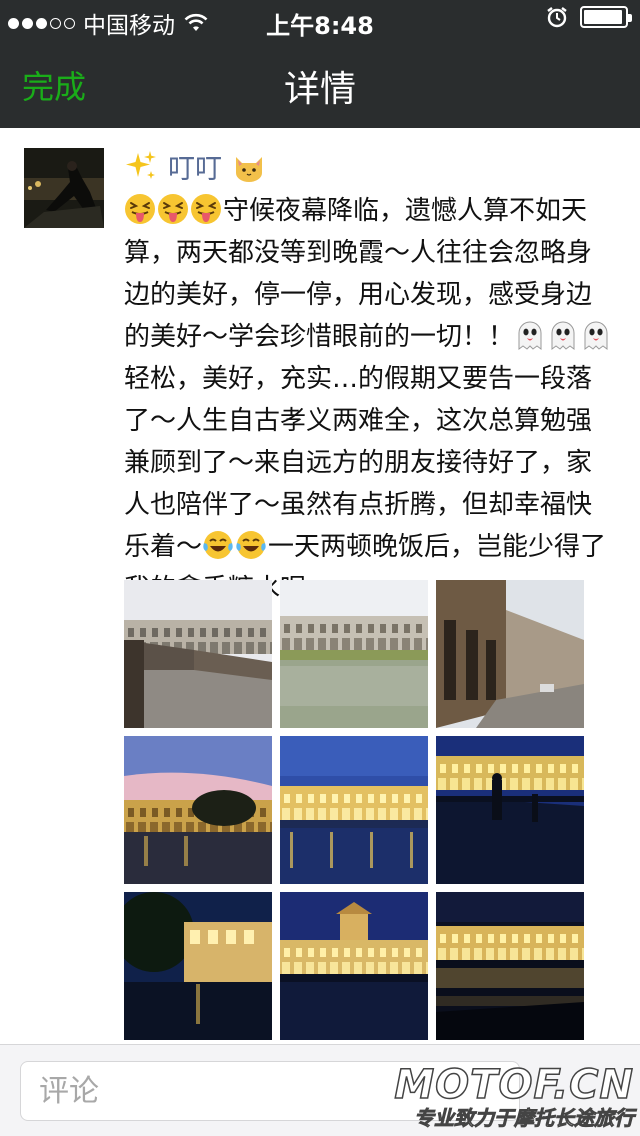 Image resolution: width=640 pixels, height=1136 pixels. What do you see at coordinates (514, 1085) in the screenshot?
I see `watermark-logo: MOTOF.CN` at bounding box center [514, 1085].